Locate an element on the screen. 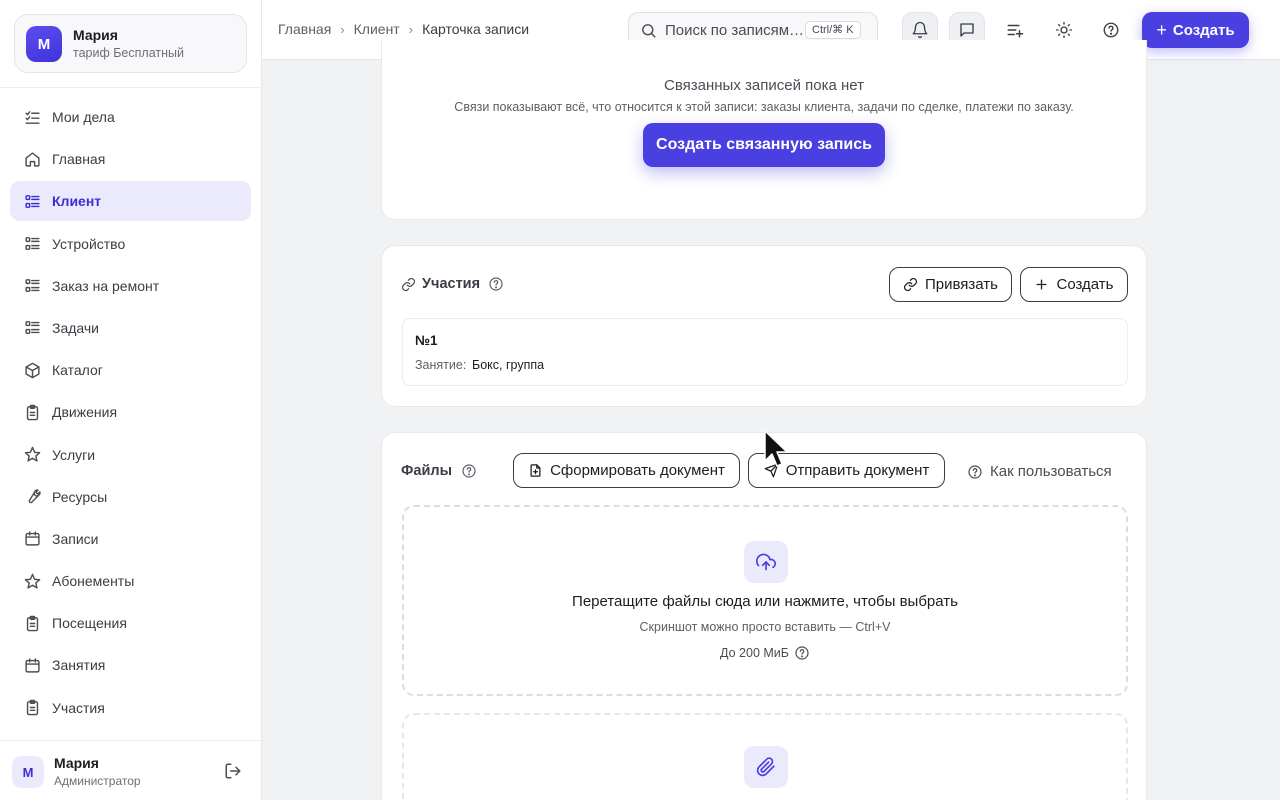  participation-record: №1 Занятие: Бокс, группа is located at coordinates (765, 352).